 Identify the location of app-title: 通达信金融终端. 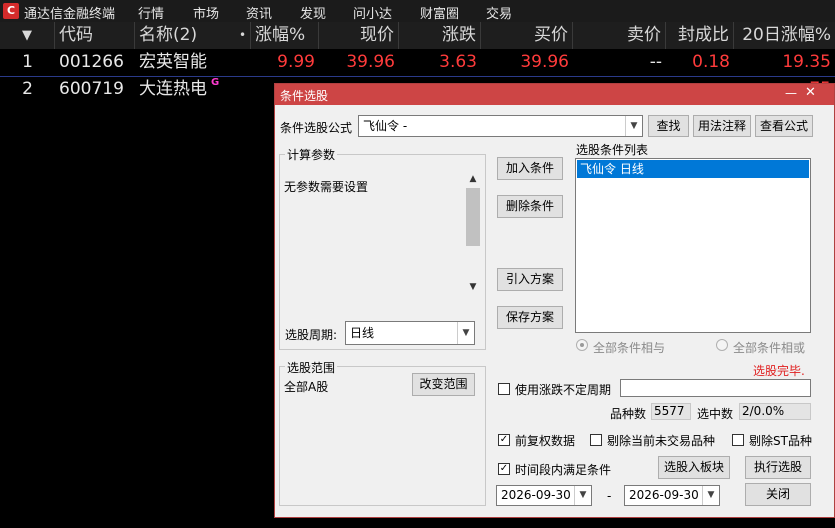
(70, 14).